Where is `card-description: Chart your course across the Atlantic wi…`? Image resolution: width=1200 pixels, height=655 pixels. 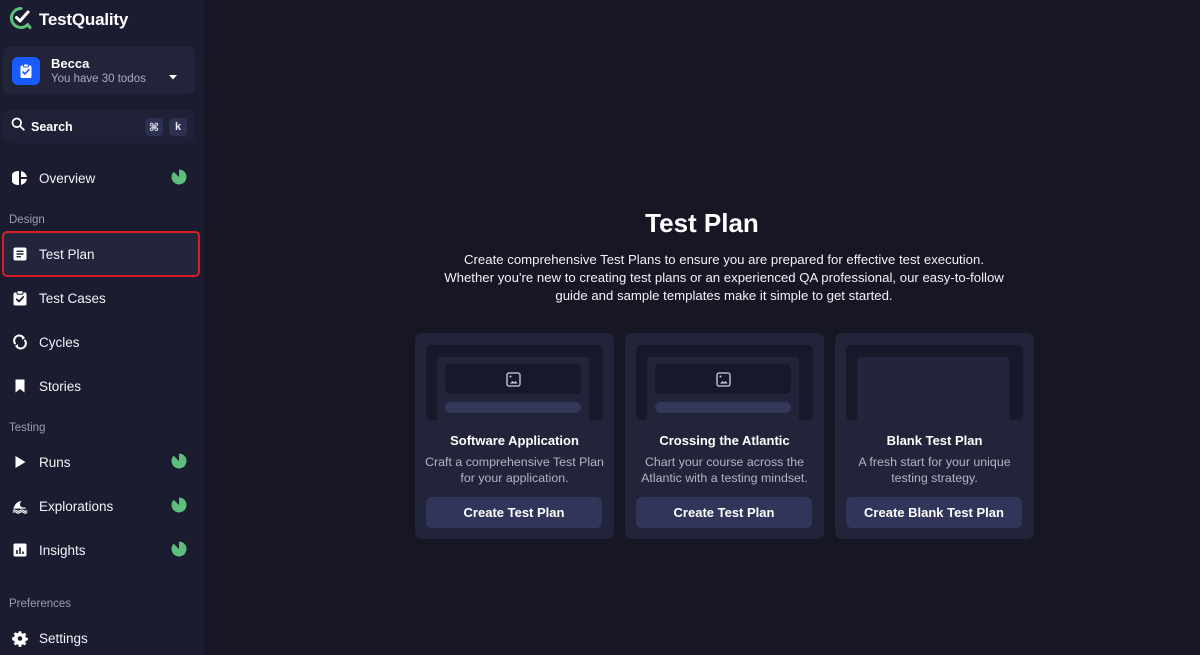
card-description: Chart your course across the Atlantic wi… is located at coordinates (724, 470).